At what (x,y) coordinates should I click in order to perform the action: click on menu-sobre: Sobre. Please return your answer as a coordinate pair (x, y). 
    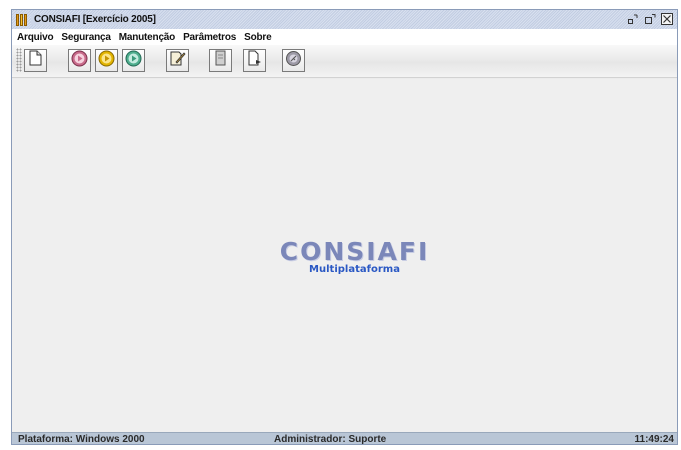
    Looking at the image, I should click on (258, 37).